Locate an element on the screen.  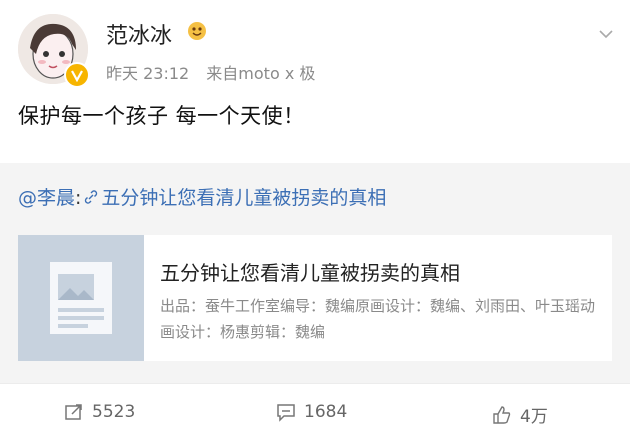
verified-icon is located at coordinates (77, 75).